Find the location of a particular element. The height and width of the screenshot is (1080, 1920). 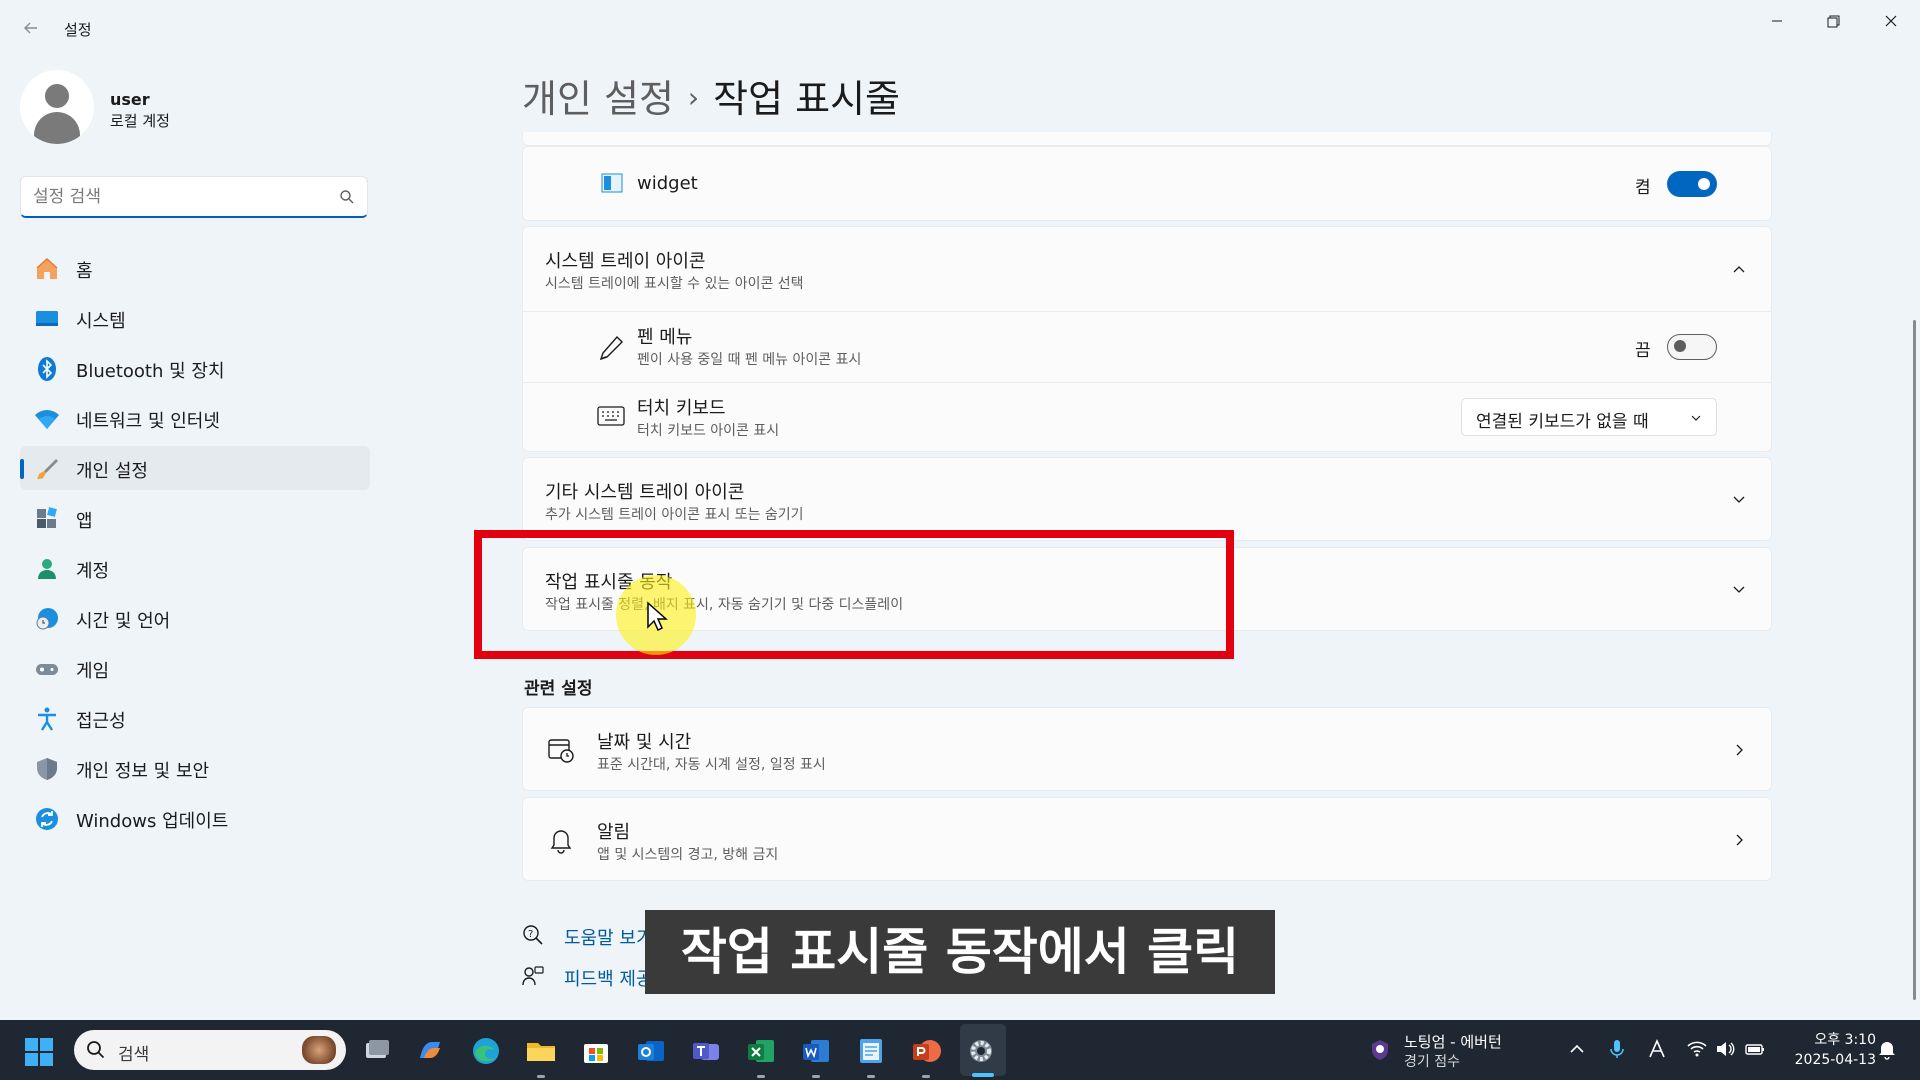

windows-start-icon is located at coordinates (39, 1052).